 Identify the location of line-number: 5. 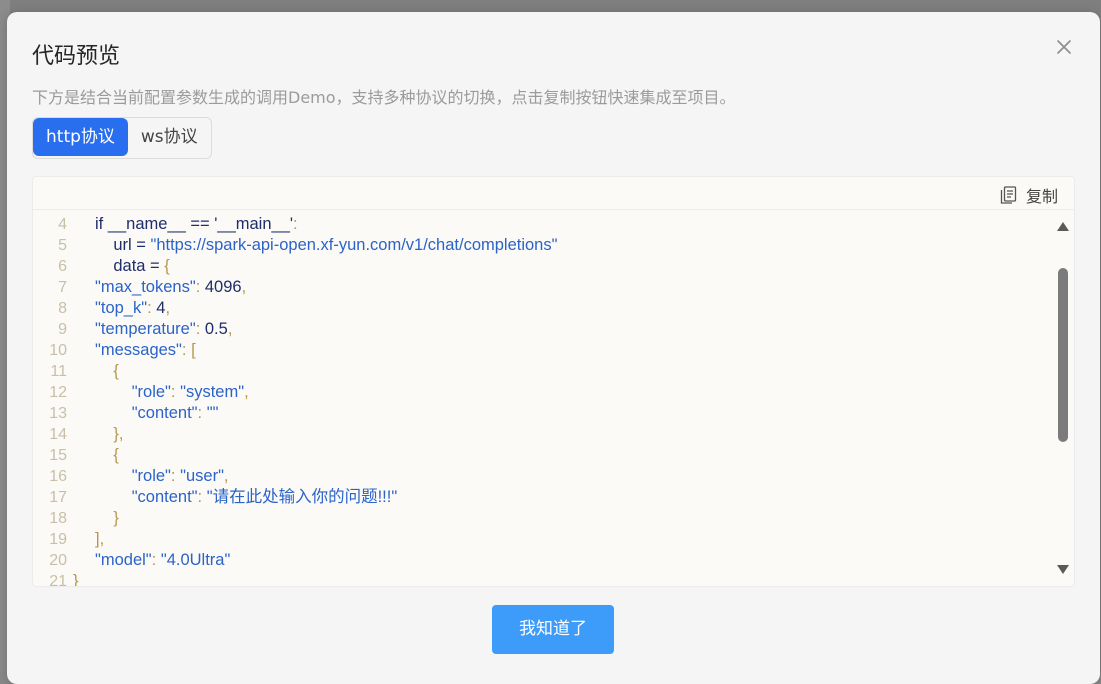
(62, 245).